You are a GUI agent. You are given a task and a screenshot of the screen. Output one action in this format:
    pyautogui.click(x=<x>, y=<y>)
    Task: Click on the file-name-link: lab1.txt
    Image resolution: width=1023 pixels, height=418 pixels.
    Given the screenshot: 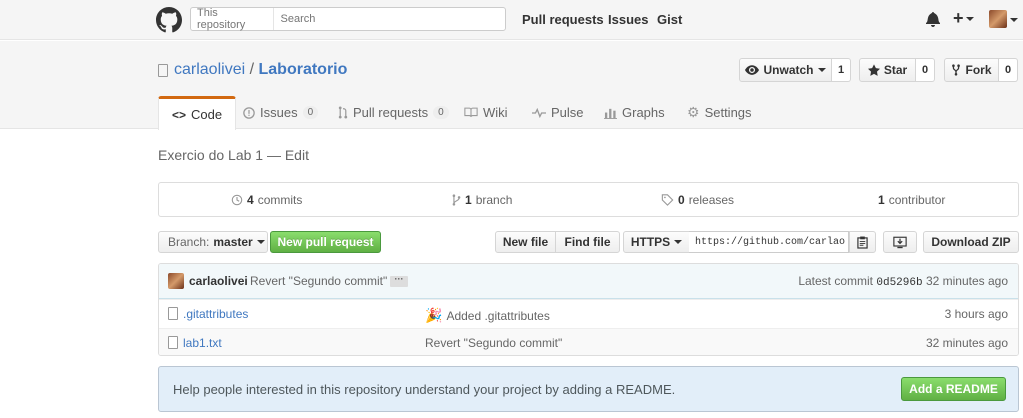 What is the action you would take?
    pyautogui.click(x=202, y=343)
    